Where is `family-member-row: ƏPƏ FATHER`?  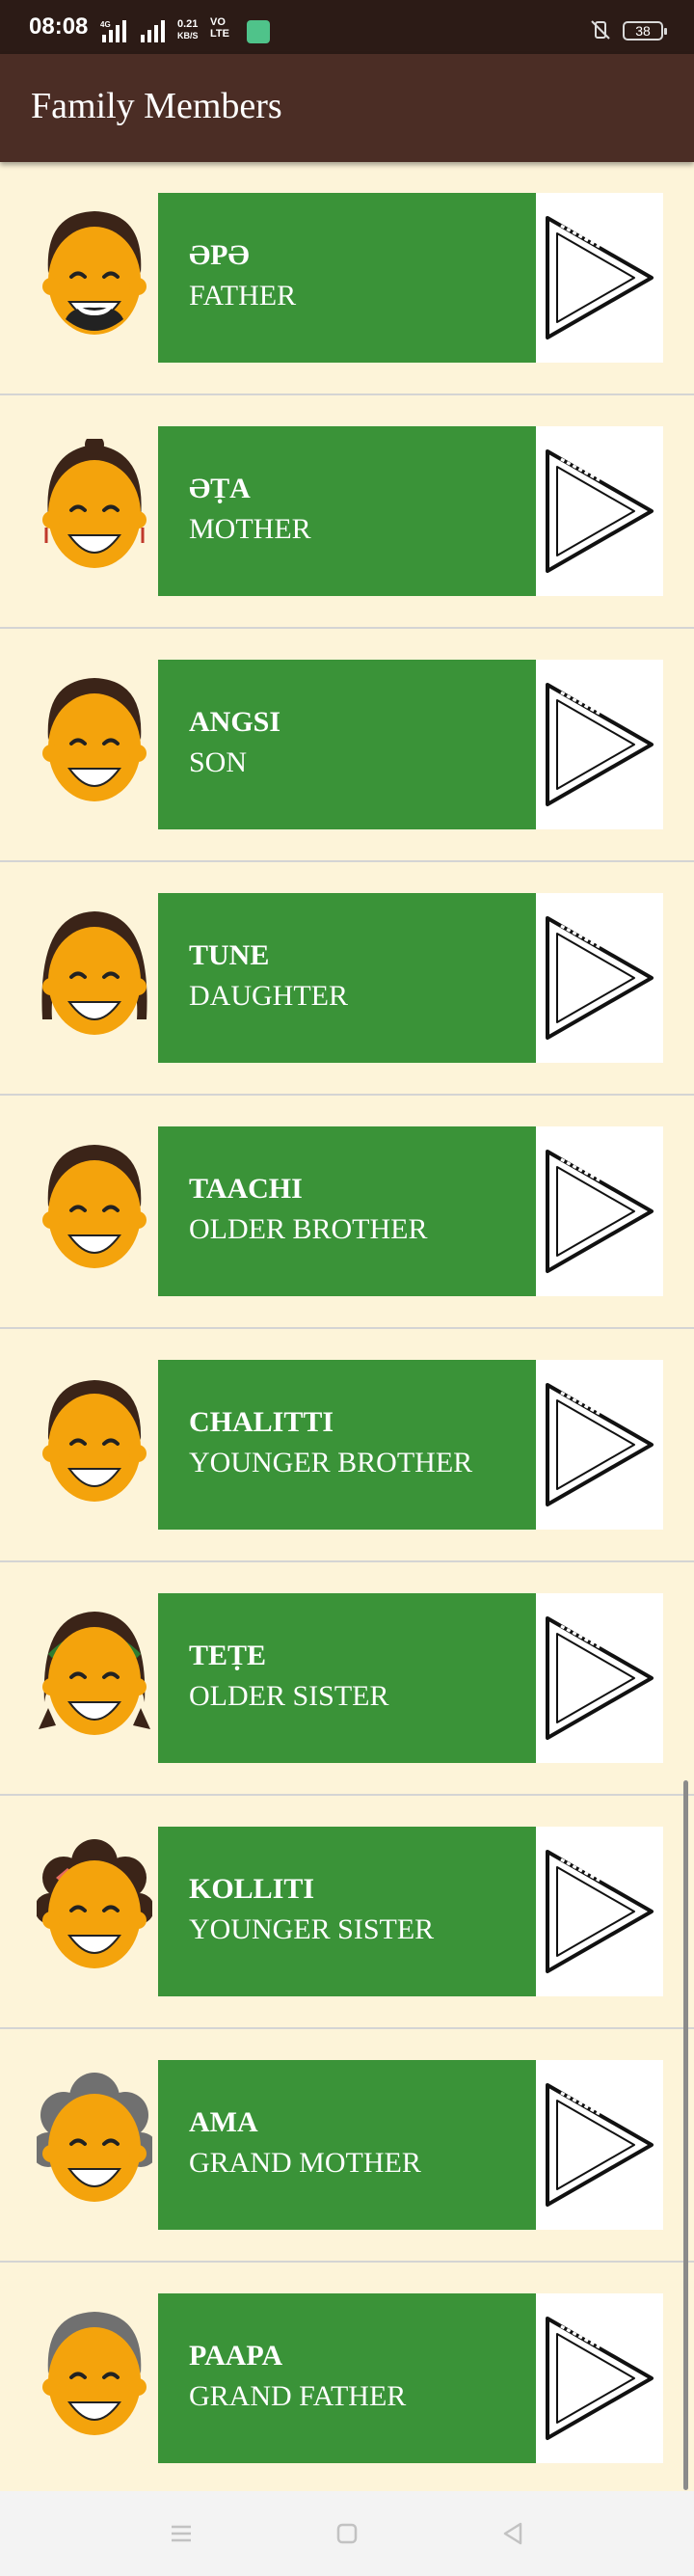 family-member-row: ƏPƏ FATHER is located at coordinates (347, 278).